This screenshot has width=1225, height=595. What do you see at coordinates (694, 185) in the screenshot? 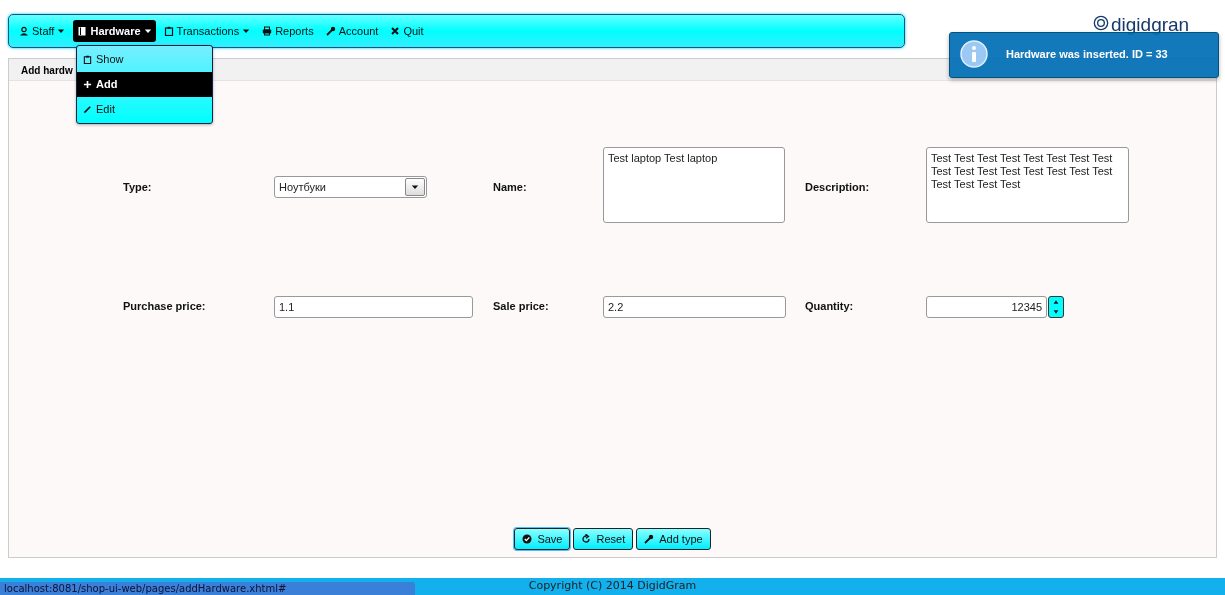
I see `text-area: Test laptop Test laptop` at bounding box center [694, 185].